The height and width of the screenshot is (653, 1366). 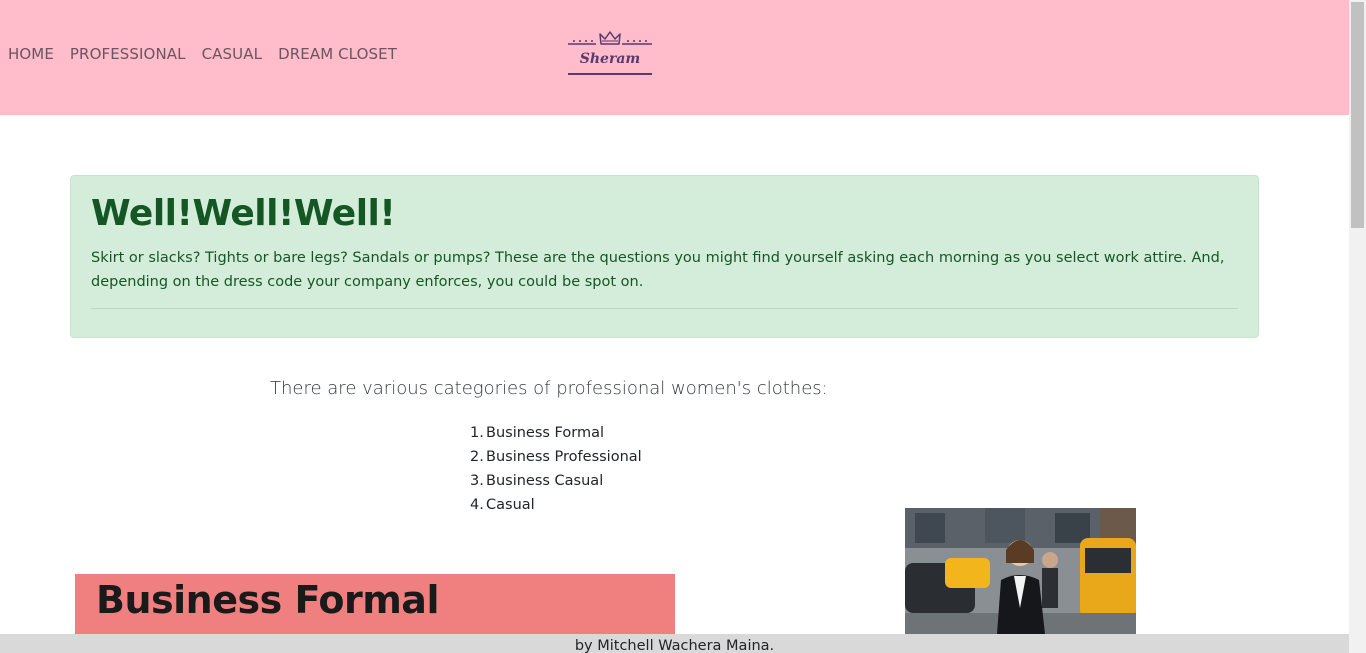 What do you see at coordinates (664, 308) in the screenshot?
I see `alert-divider` at bounding box center [664, 308].